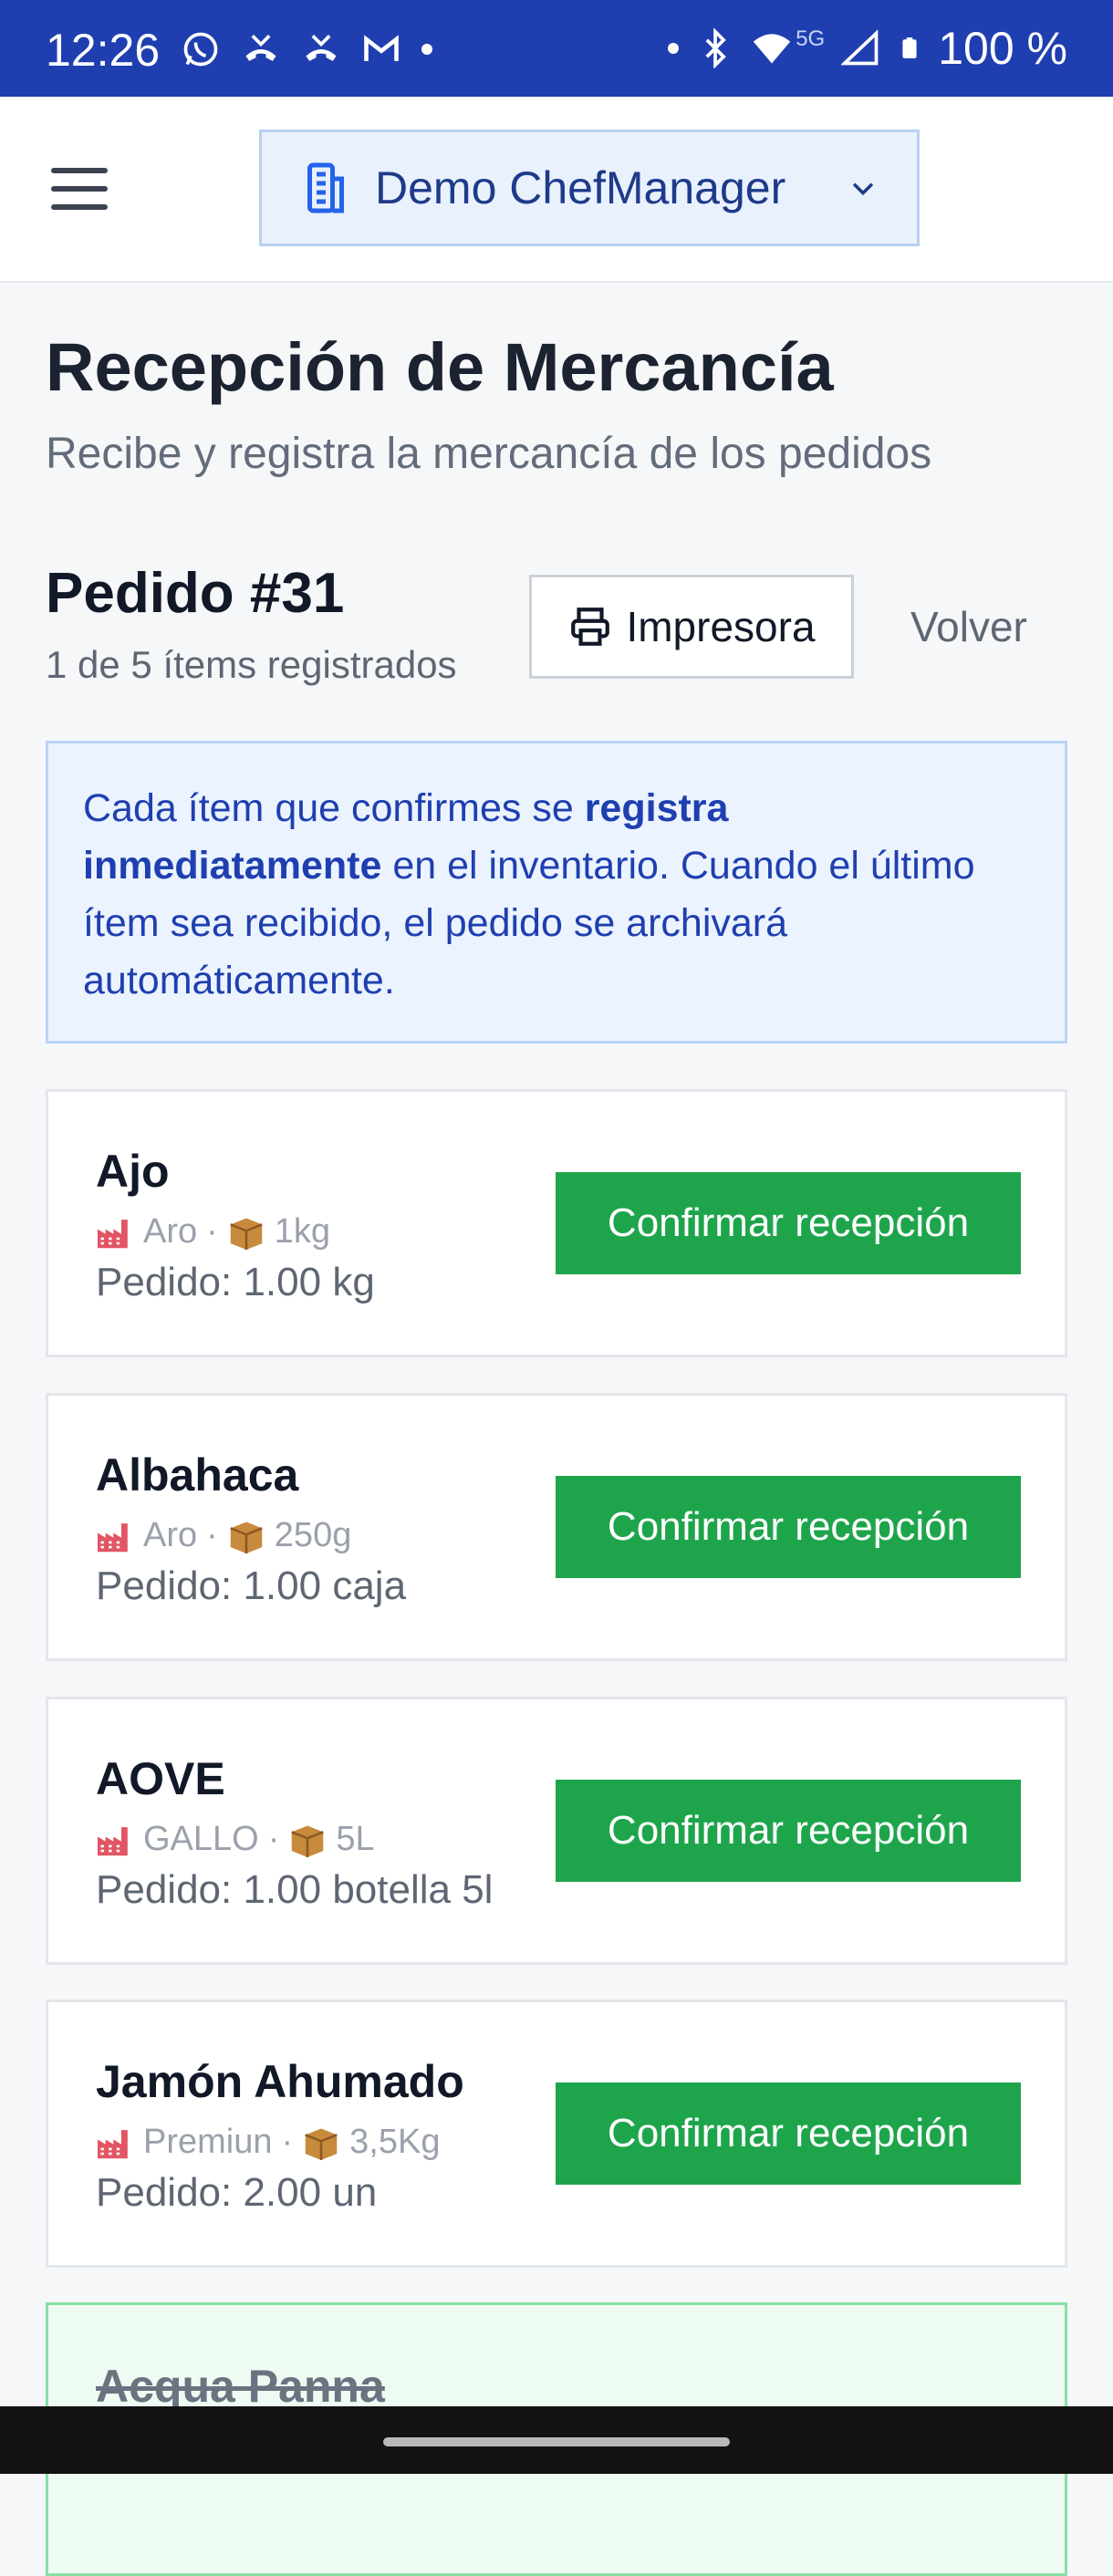 This screenshot has width=1113, height=2576. I want to click on item-meta: Premiun · 3,5Kg, so click(268, 2142).